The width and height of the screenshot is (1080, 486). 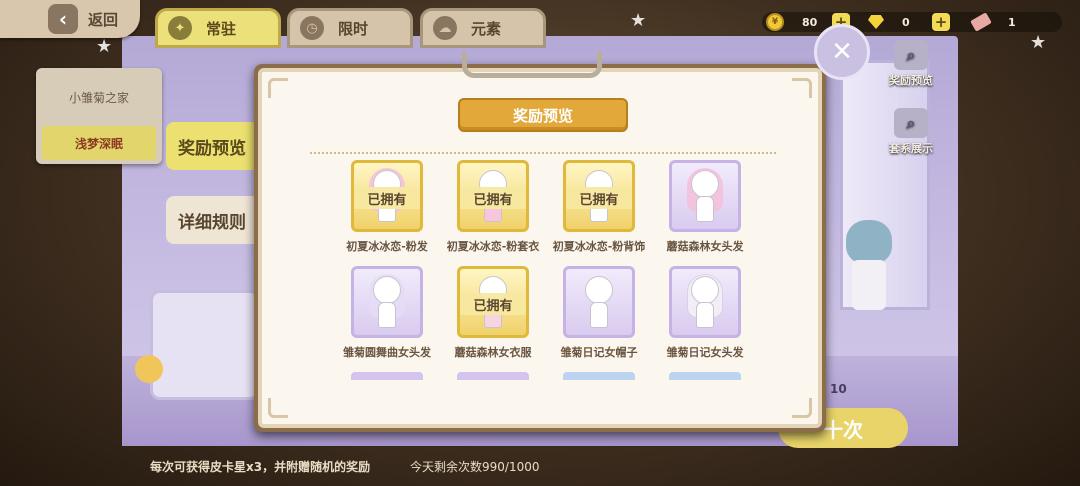 I want to click on back-arrow-icon: ‹, so click(x=63, y=19).